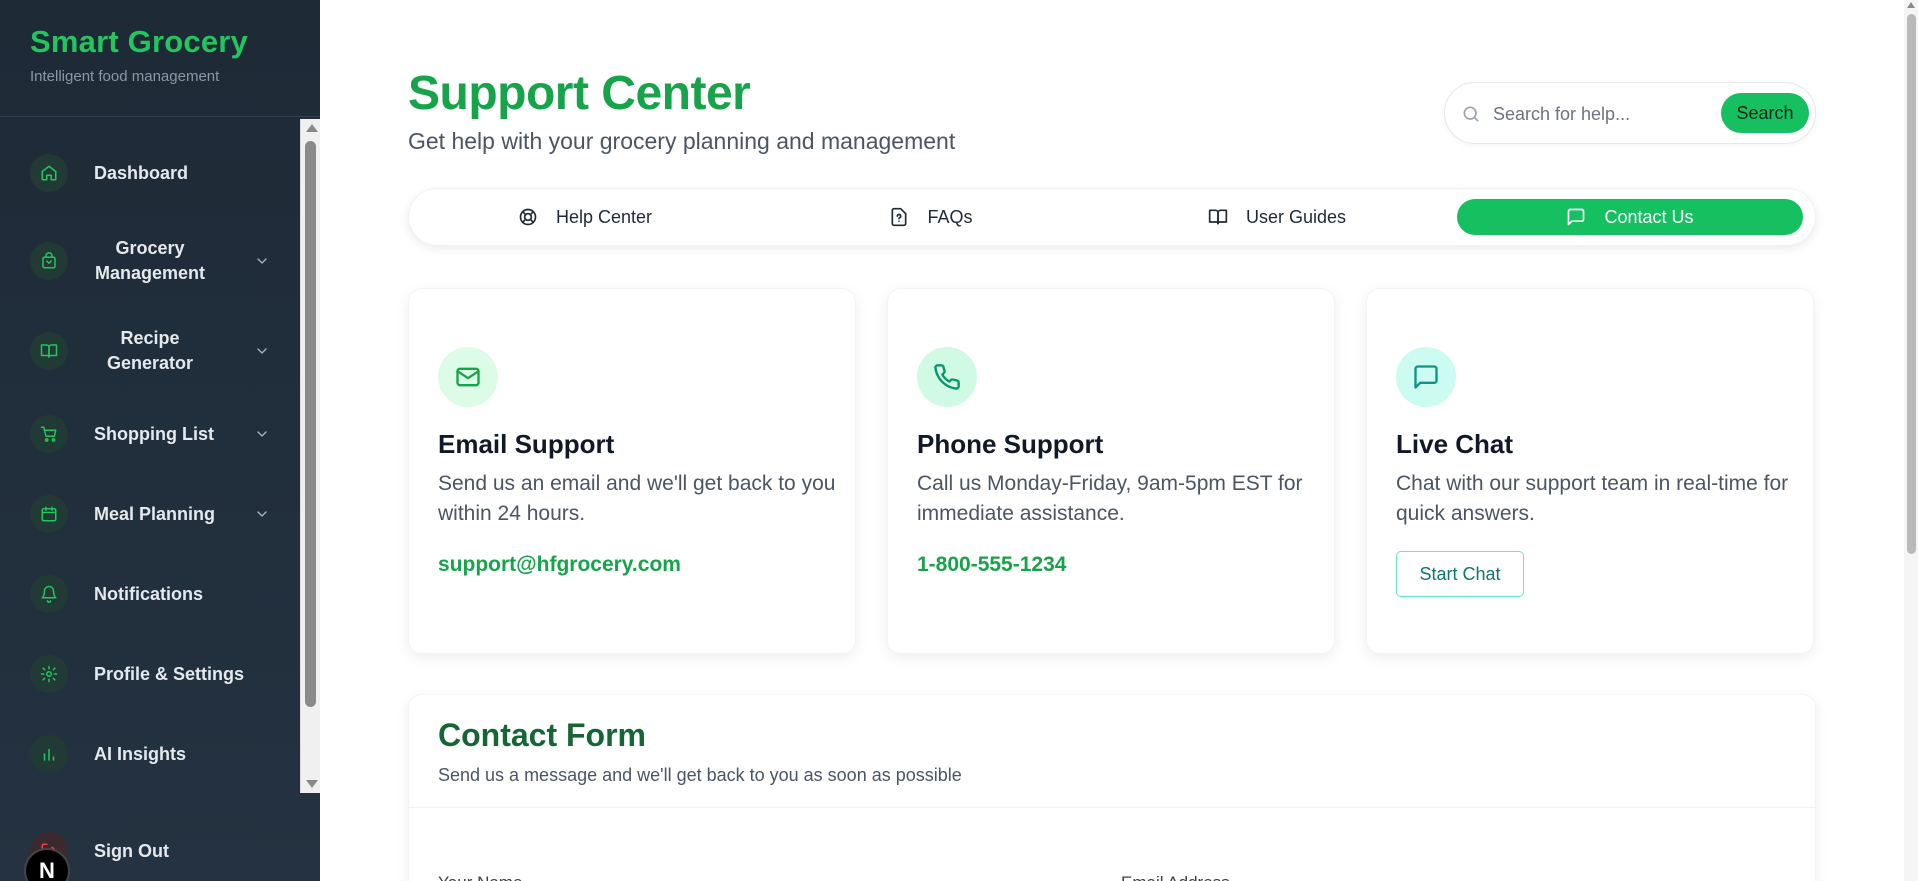 Image resolution: width=1918 pixels, height=881 pixels. Describe the element at coordinates (1426, 377) in the screenshot. I see `chat-icon` at that location.